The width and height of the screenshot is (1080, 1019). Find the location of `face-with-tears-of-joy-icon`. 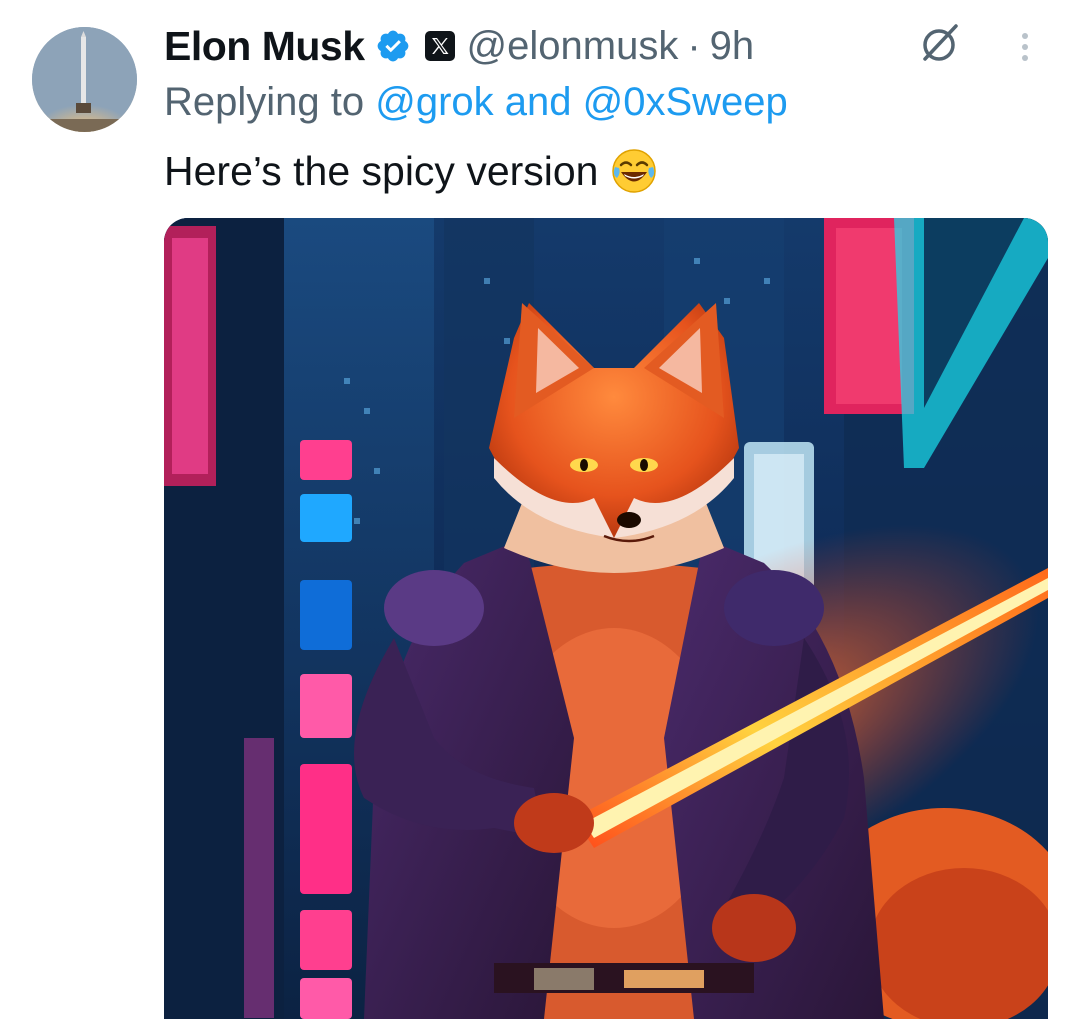

face-with-tears-of-joy-icon is located at coordinates (634, 171).